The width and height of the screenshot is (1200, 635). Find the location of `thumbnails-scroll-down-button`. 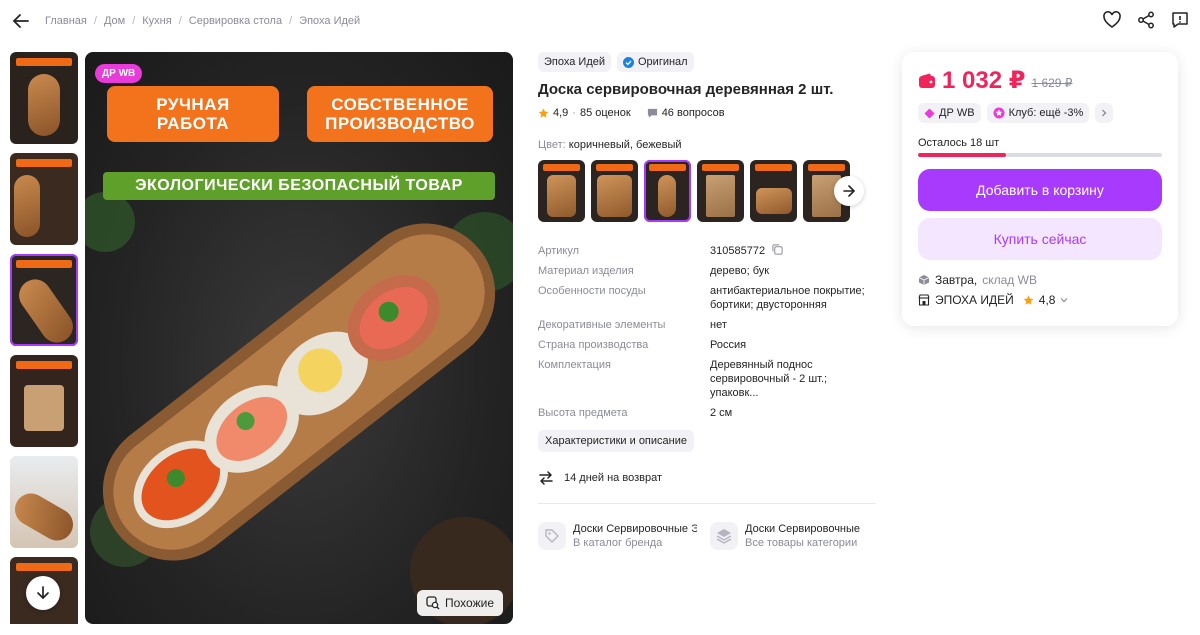

thumbnails-scroll-down-button is located at coordinates (43, 593).